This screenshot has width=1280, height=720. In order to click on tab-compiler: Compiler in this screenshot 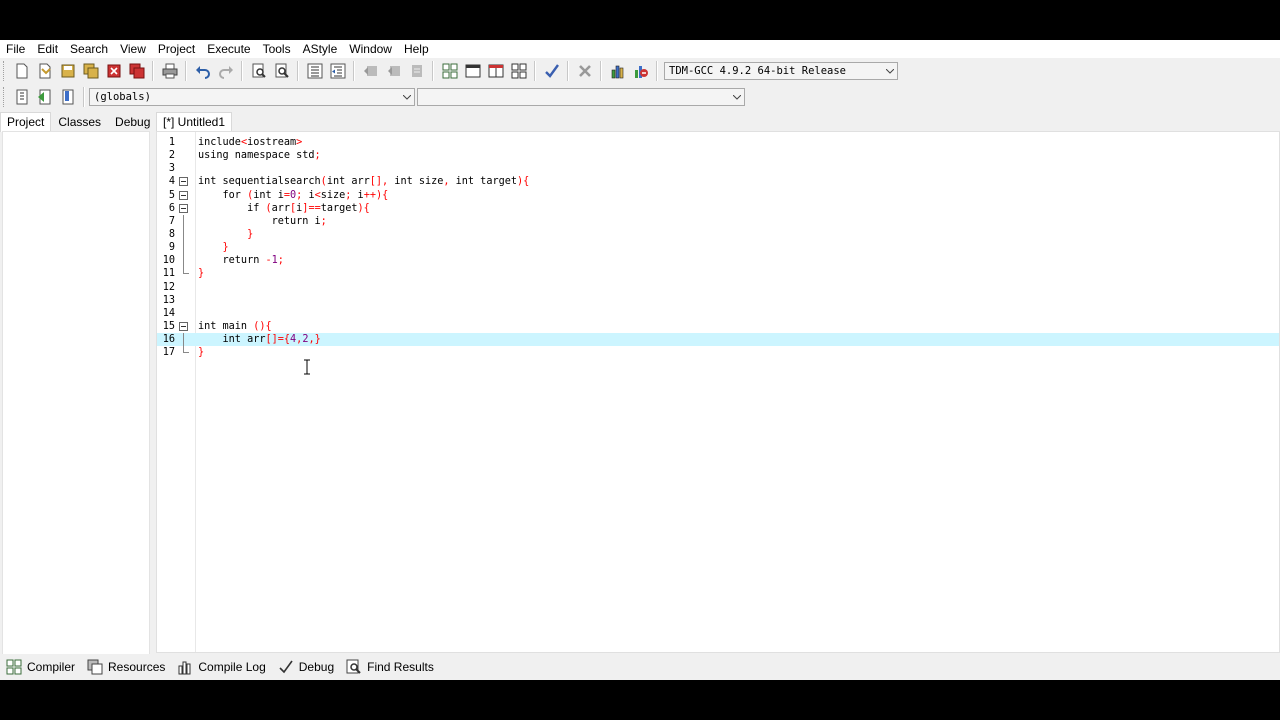, I will do `click(40, 667)`.